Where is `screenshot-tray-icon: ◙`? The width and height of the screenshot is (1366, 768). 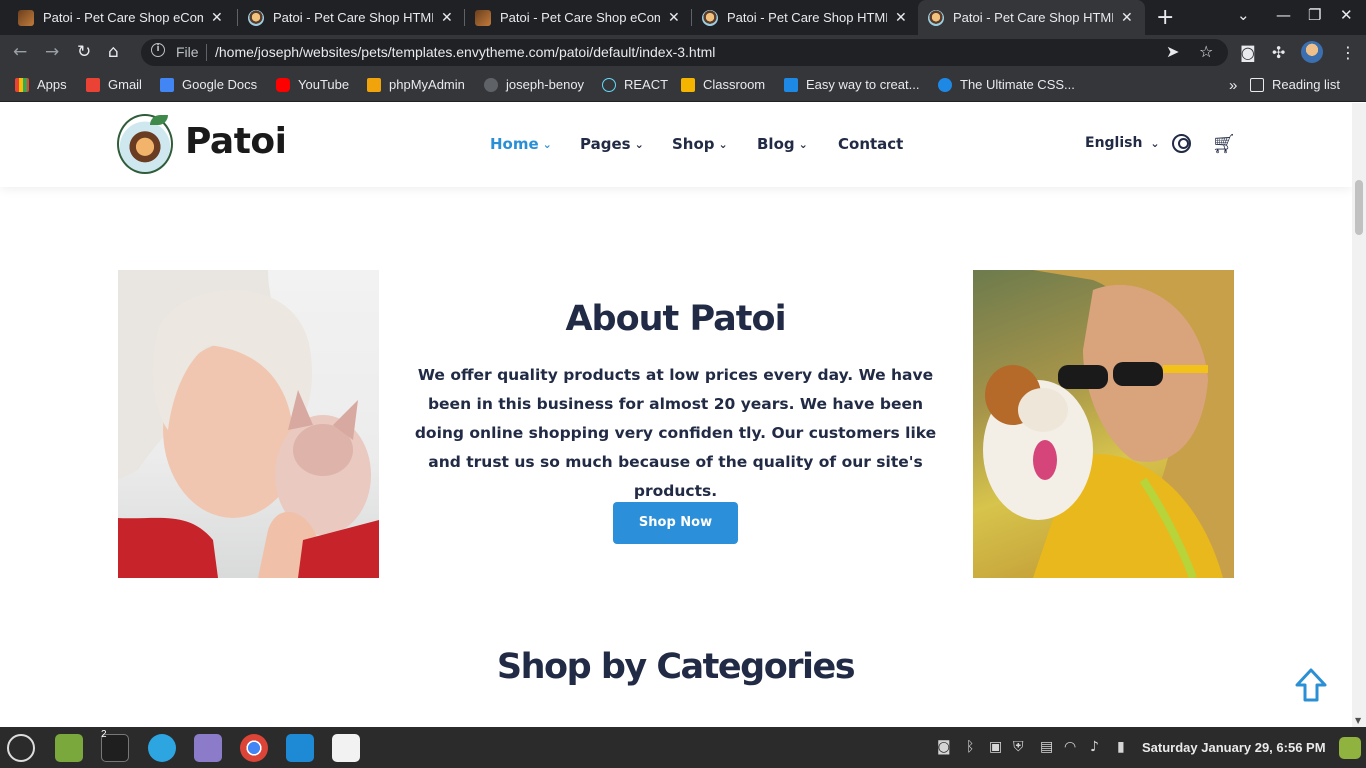 screenshot-tray-icon: ◙ is located at coordinates (944, 747).